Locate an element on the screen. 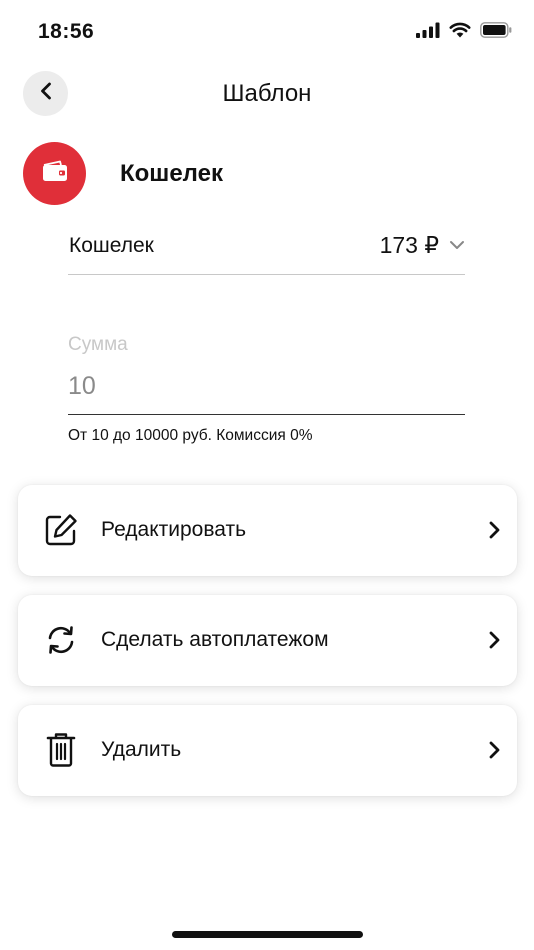 The height and width of the screenshot is (950, 534). home-indicator is located at coordinates (267, 934).